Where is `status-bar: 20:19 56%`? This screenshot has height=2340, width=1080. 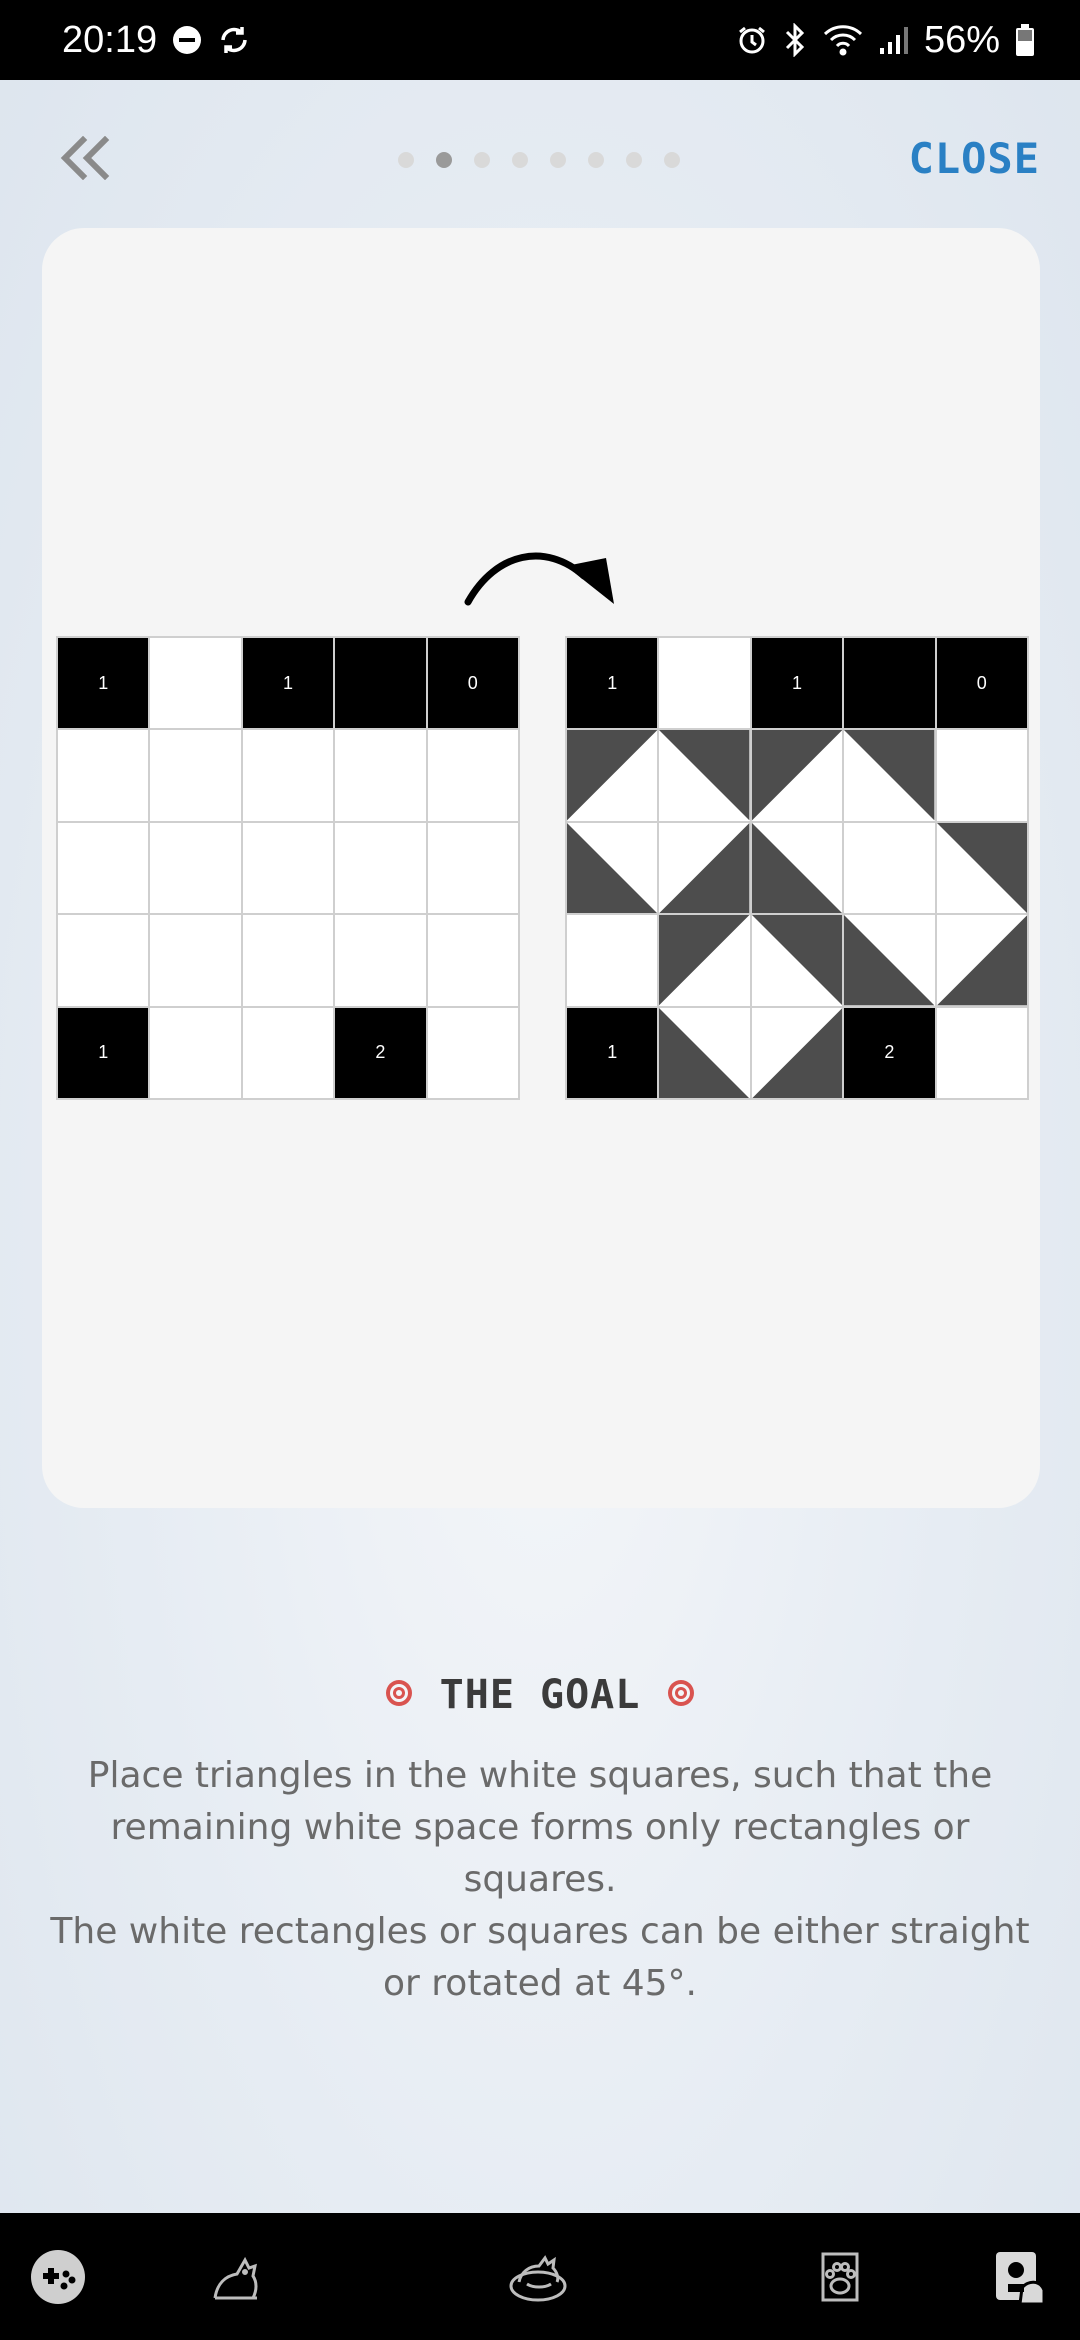 status-bar: 20:19 56% is located at coordinates (540, 40).